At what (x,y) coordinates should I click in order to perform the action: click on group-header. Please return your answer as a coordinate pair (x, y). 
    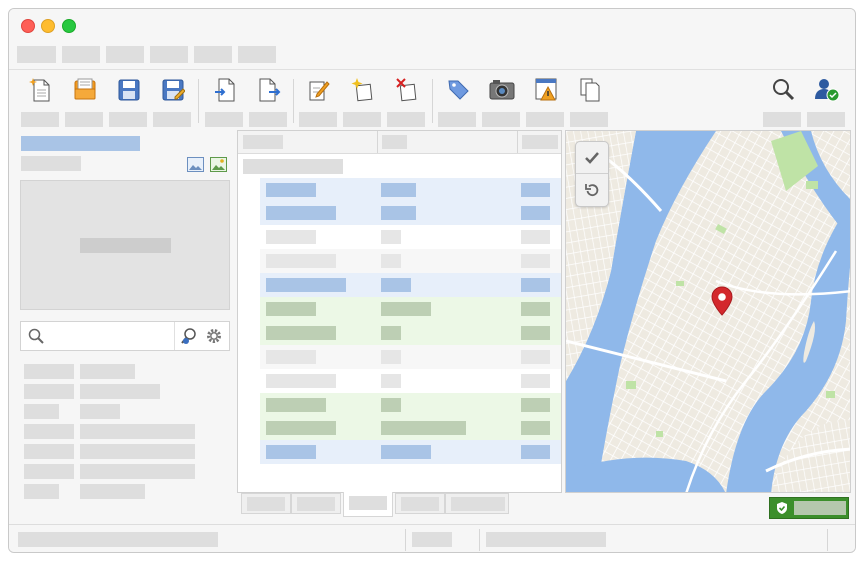
    Looking at the image, I should click on (293, 166).